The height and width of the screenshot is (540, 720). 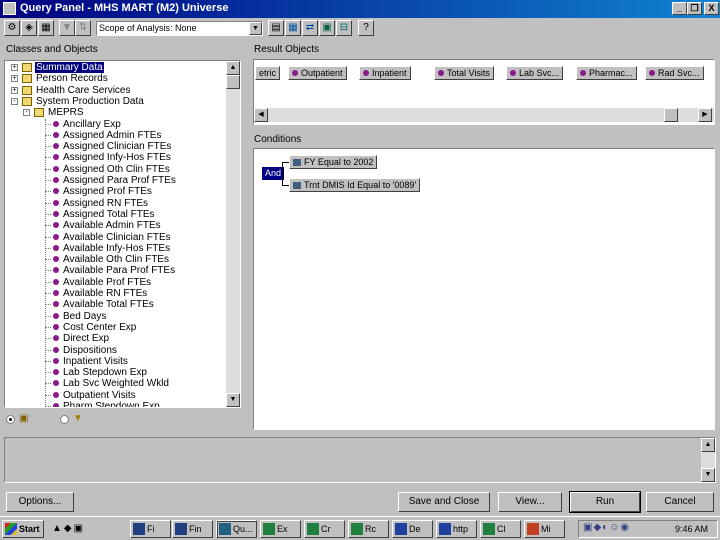 I want to click on description-scrollbar: ▲ ▼, so click(x=708, y=460).